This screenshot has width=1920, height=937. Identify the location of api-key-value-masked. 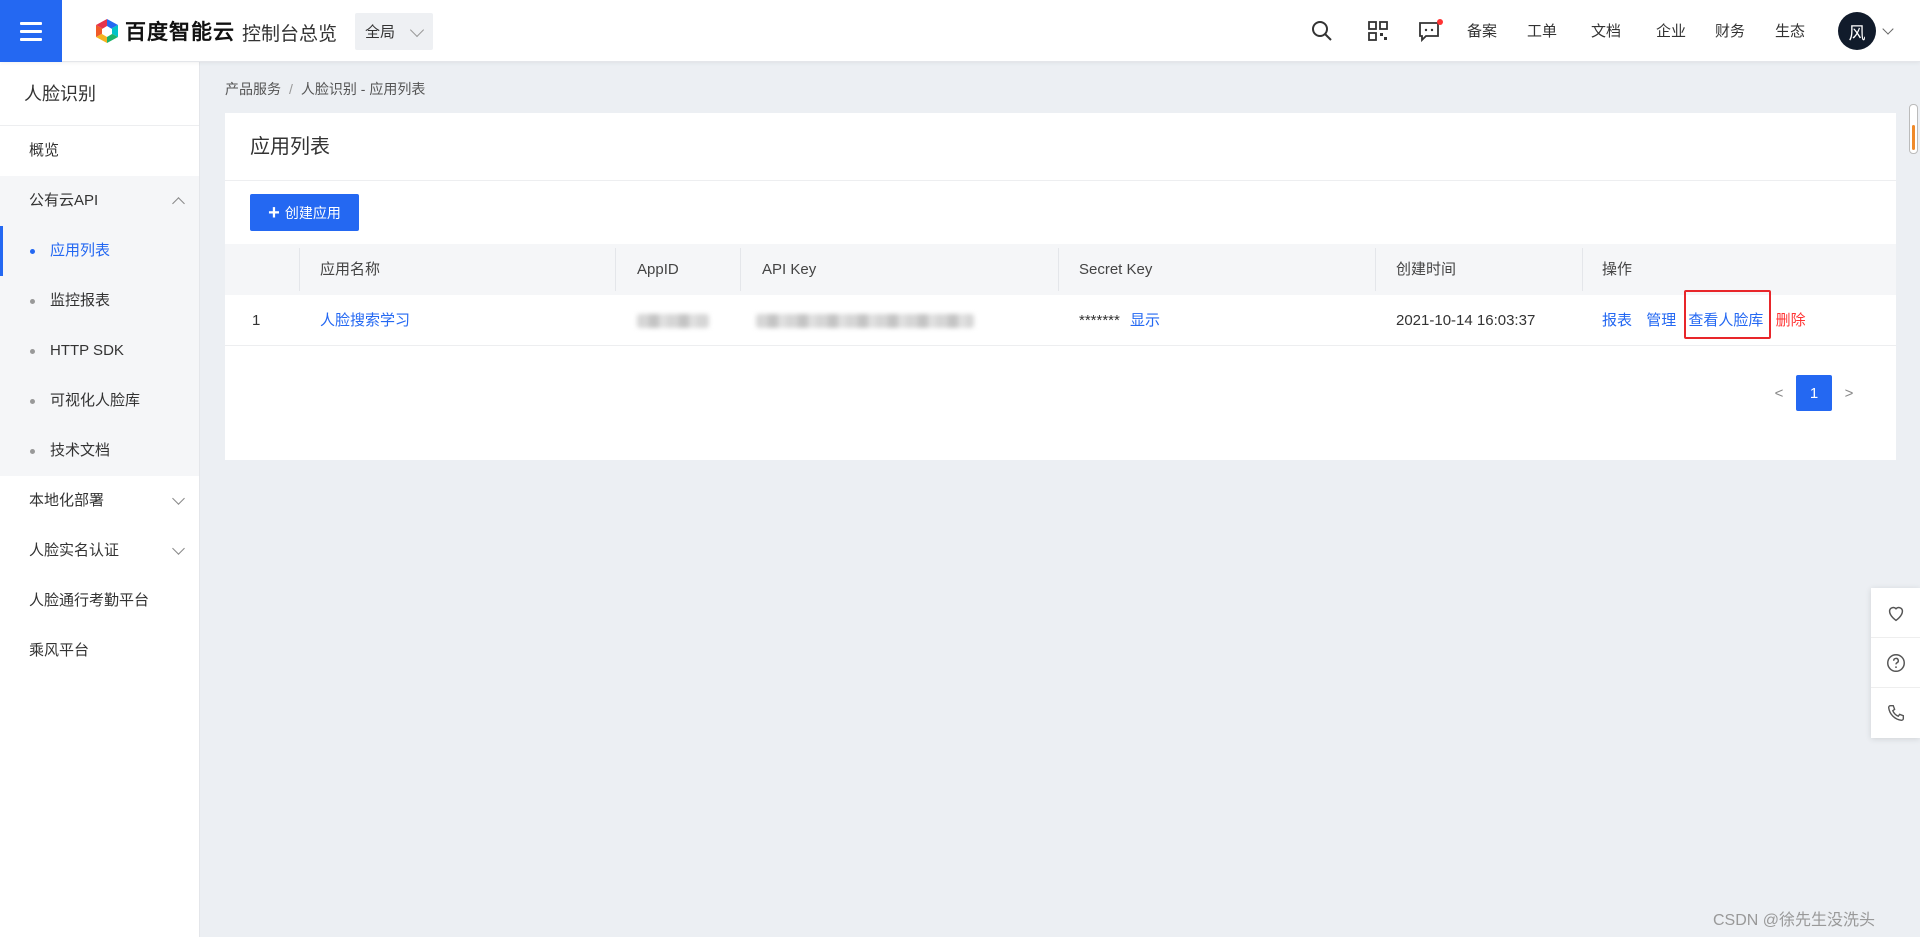
(865, 320).